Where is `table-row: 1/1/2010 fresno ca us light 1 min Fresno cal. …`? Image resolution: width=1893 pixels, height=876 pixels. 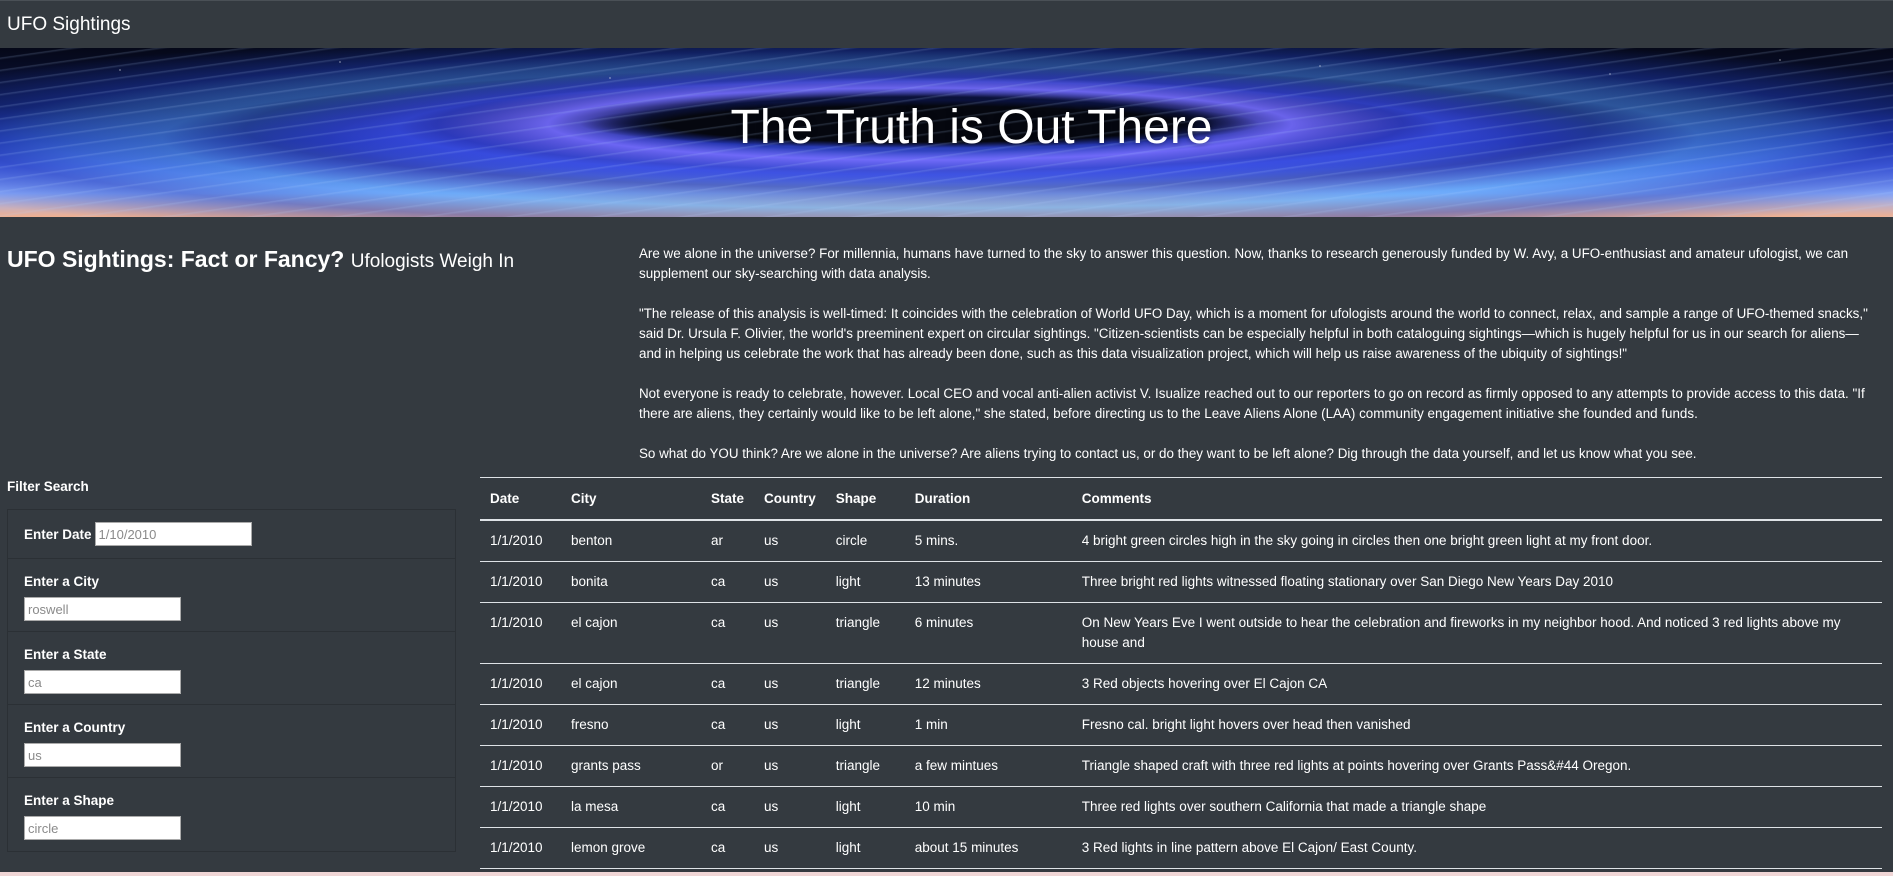 table-row: 1/1/2010 fresno ca us light 1 min Fresno cal. … is located at coordinates (1181, 725).